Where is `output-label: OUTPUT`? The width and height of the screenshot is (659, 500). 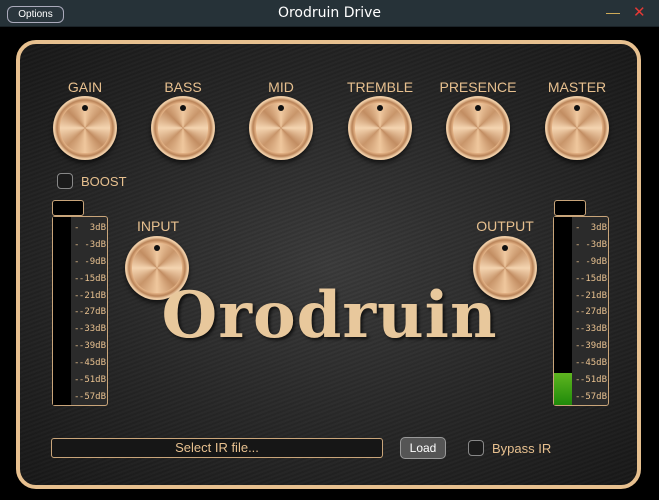 output-label: OUTPUT is located at coordinates (505, 226).